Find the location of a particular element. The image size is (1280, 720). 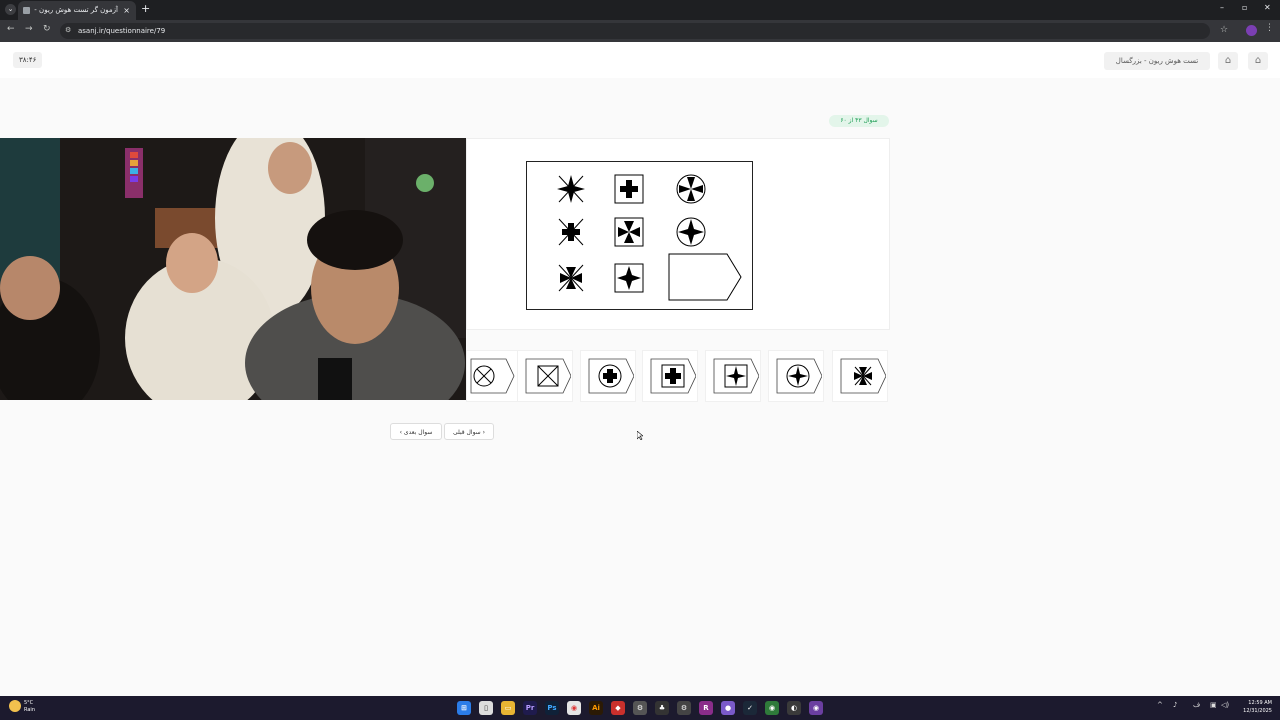

settings-icon: ⚙ is located at coordinates (684, 708).